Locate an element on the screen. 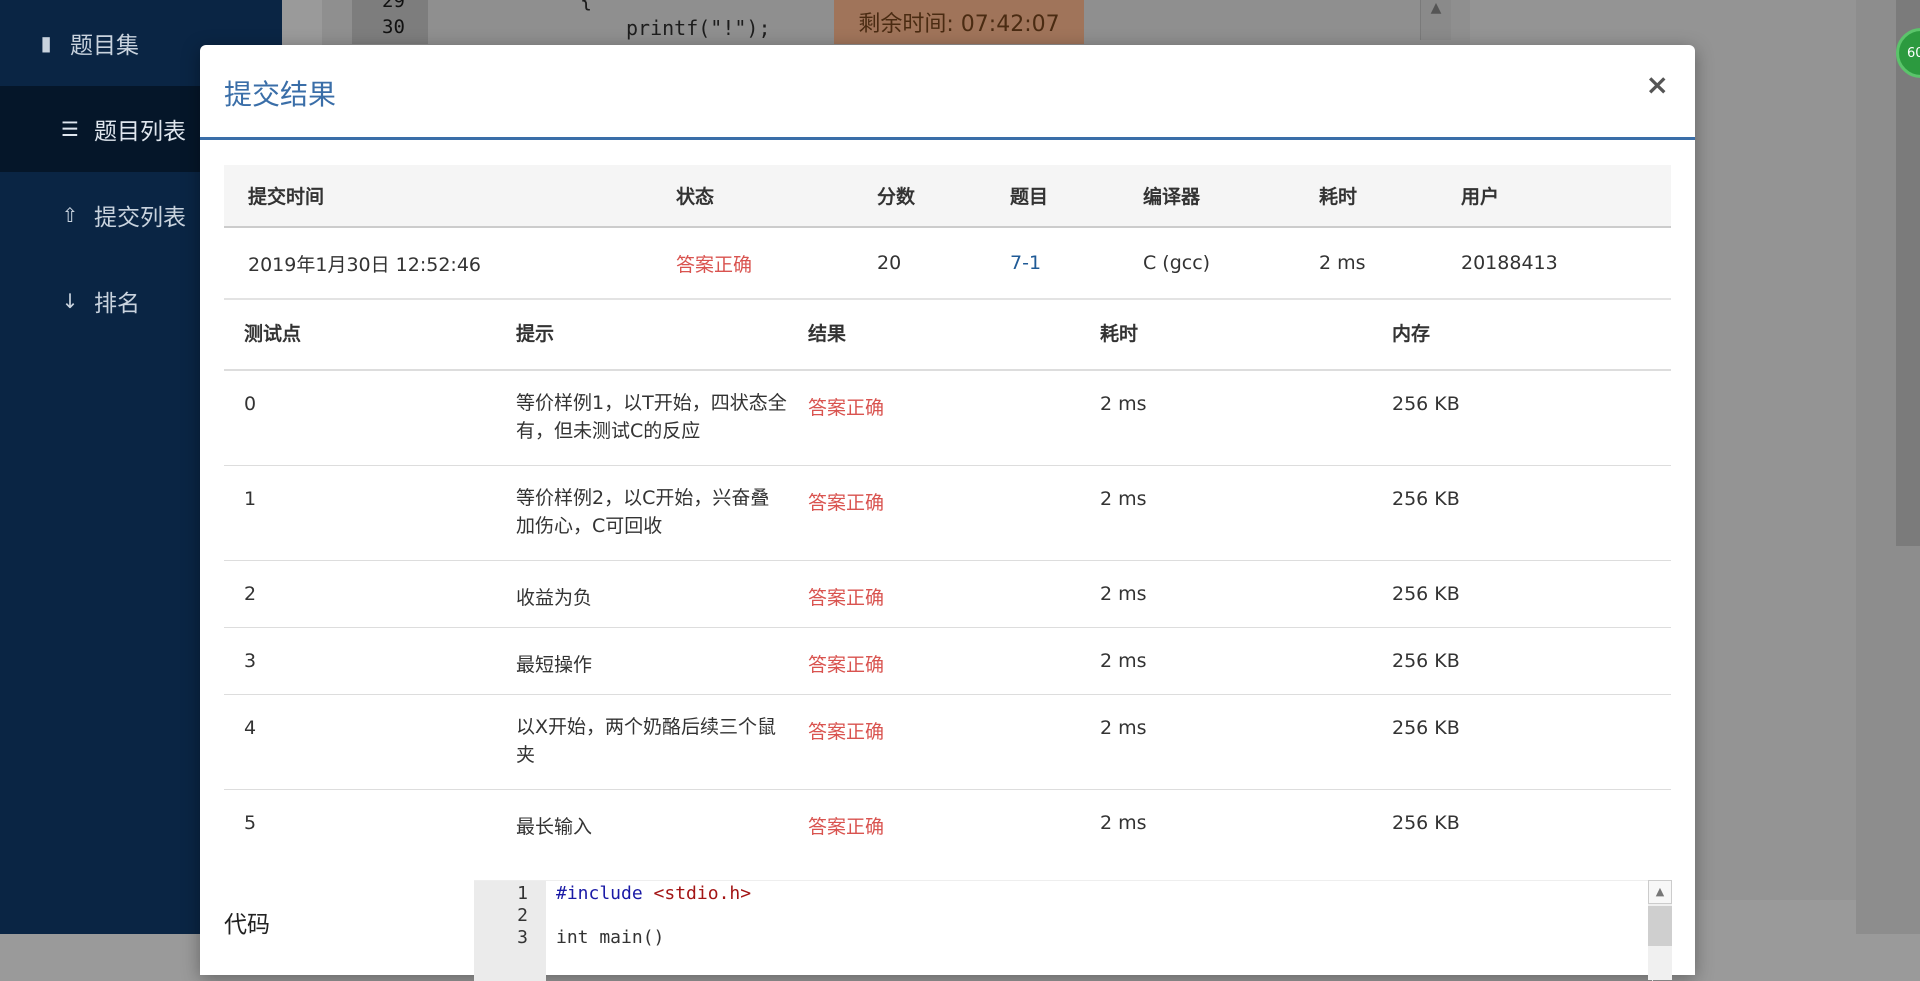 The width and height of the screenshot is (1920, 981). problem-link: 7-1 is located at coordinates (1075, 263).